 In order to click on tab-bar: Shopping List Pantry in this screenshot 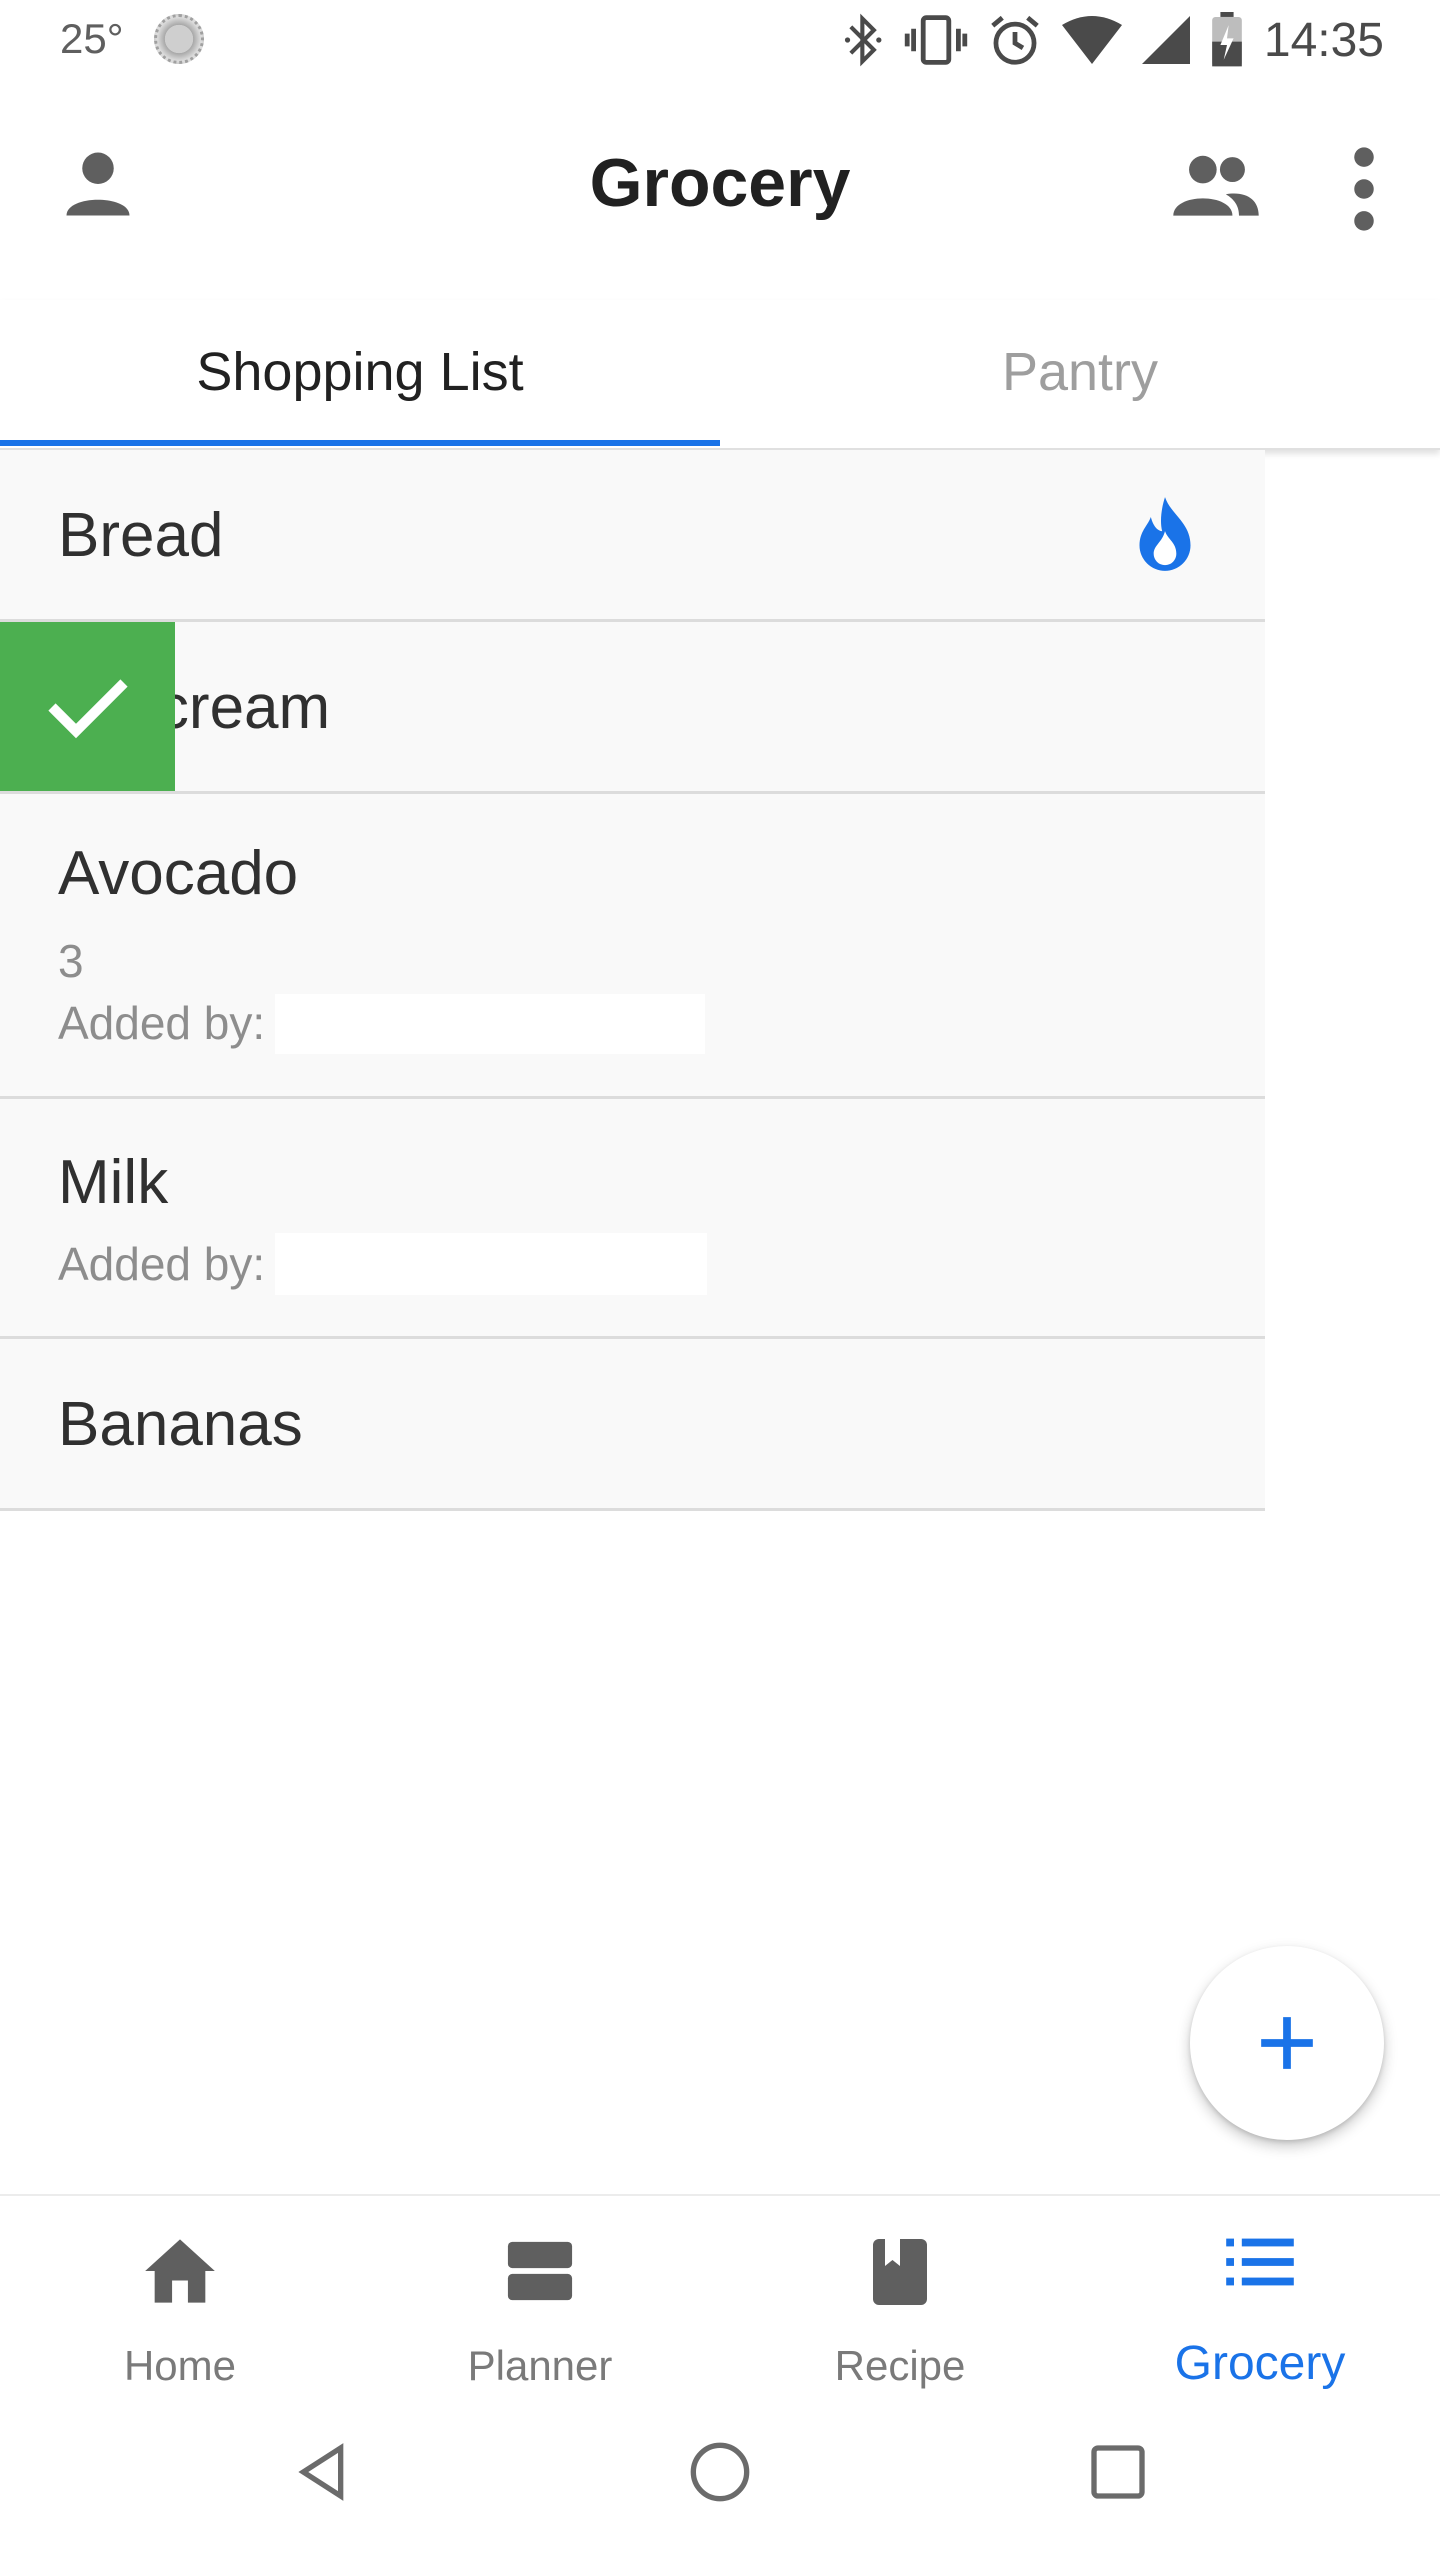, I will do `click(720, 375)`.